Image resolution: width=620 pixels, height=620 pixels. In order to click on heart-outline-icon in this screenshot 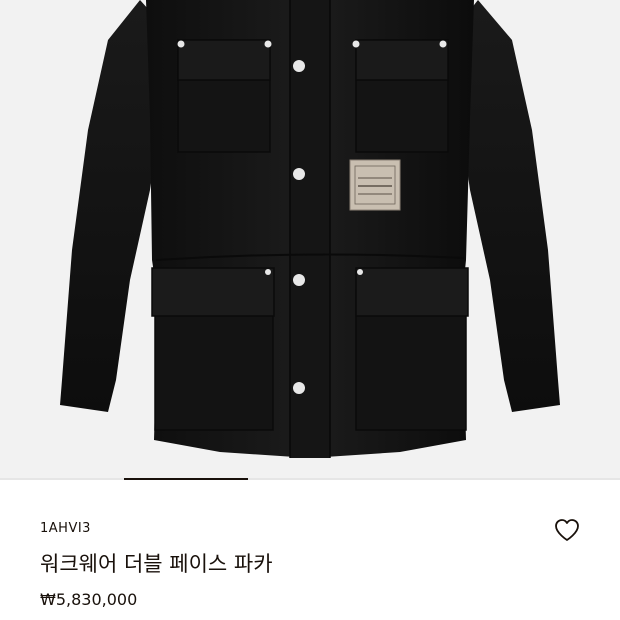, I will do `click(567, 530)`.